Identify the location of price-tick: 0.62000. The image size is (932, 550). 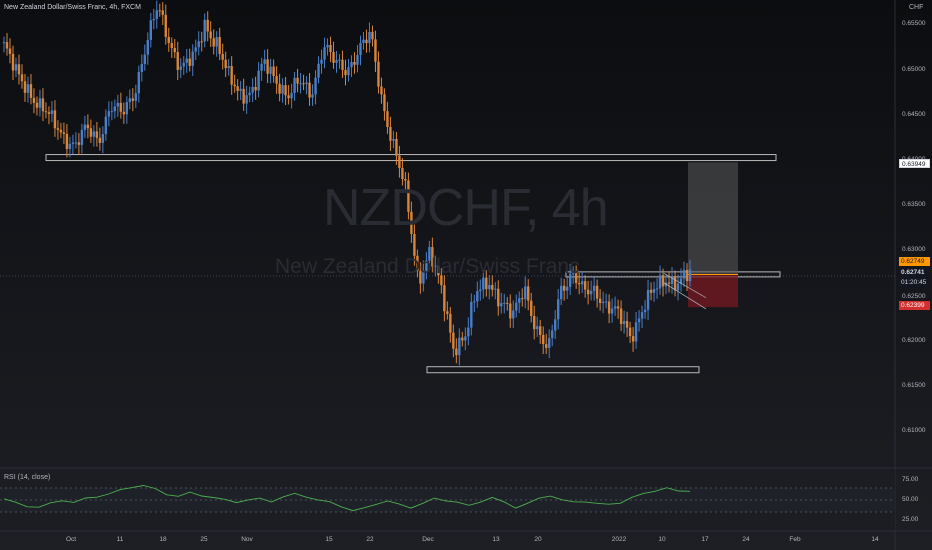
(914, 340).